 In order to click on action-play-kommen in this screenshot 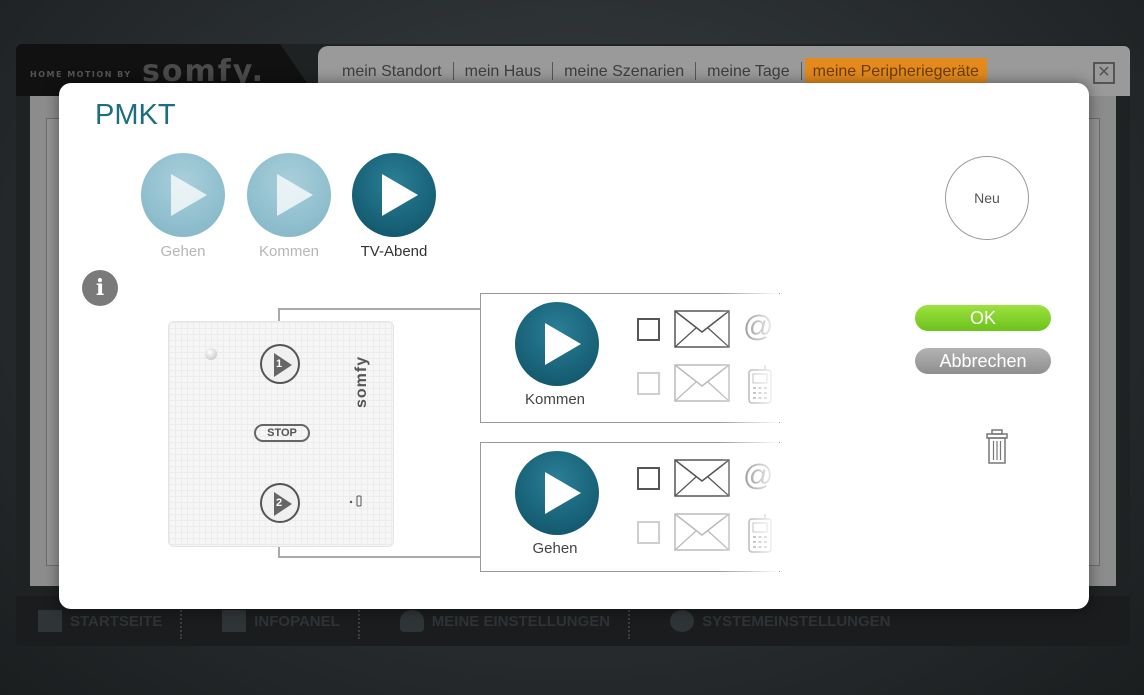, I will do `click(557, 344)`.